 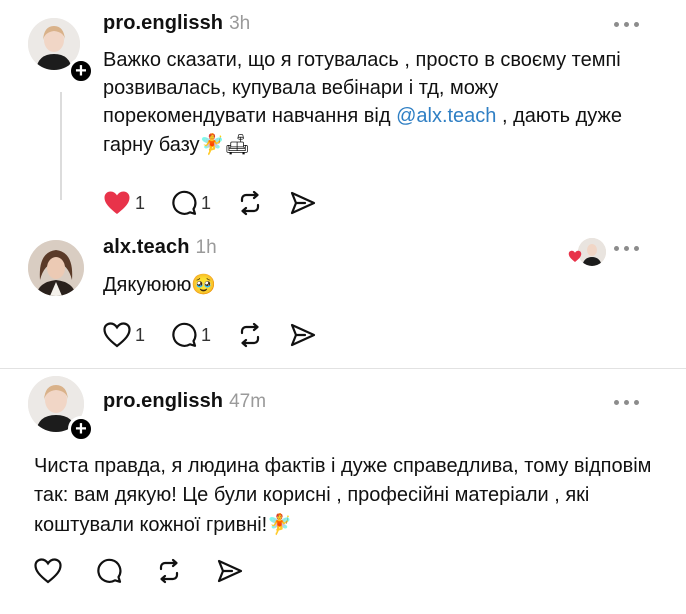 I want to click on emoji: 🧚, so click(x=280, y=524).